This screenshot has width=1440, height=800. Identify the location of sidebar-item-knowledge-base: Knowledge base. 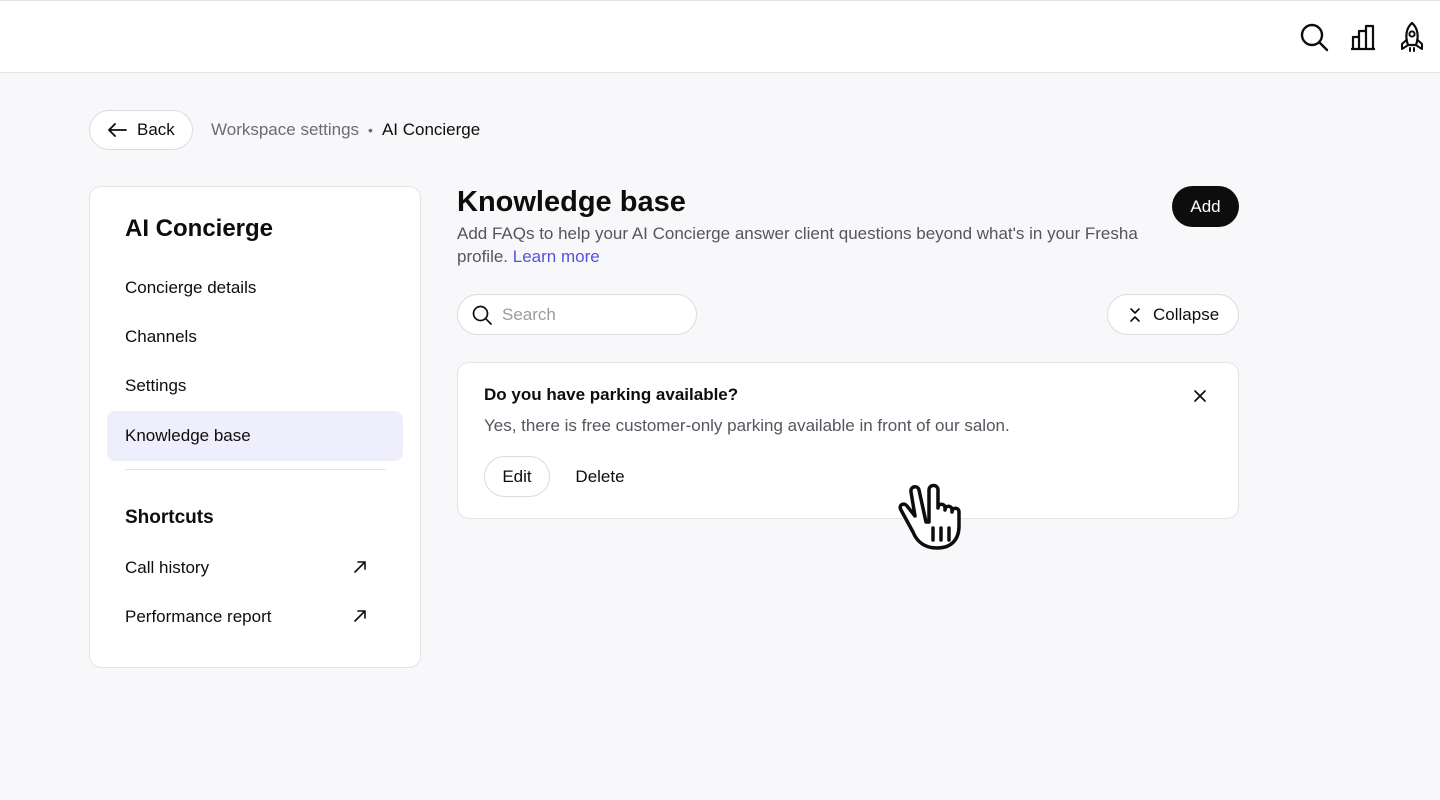
(255, 436).